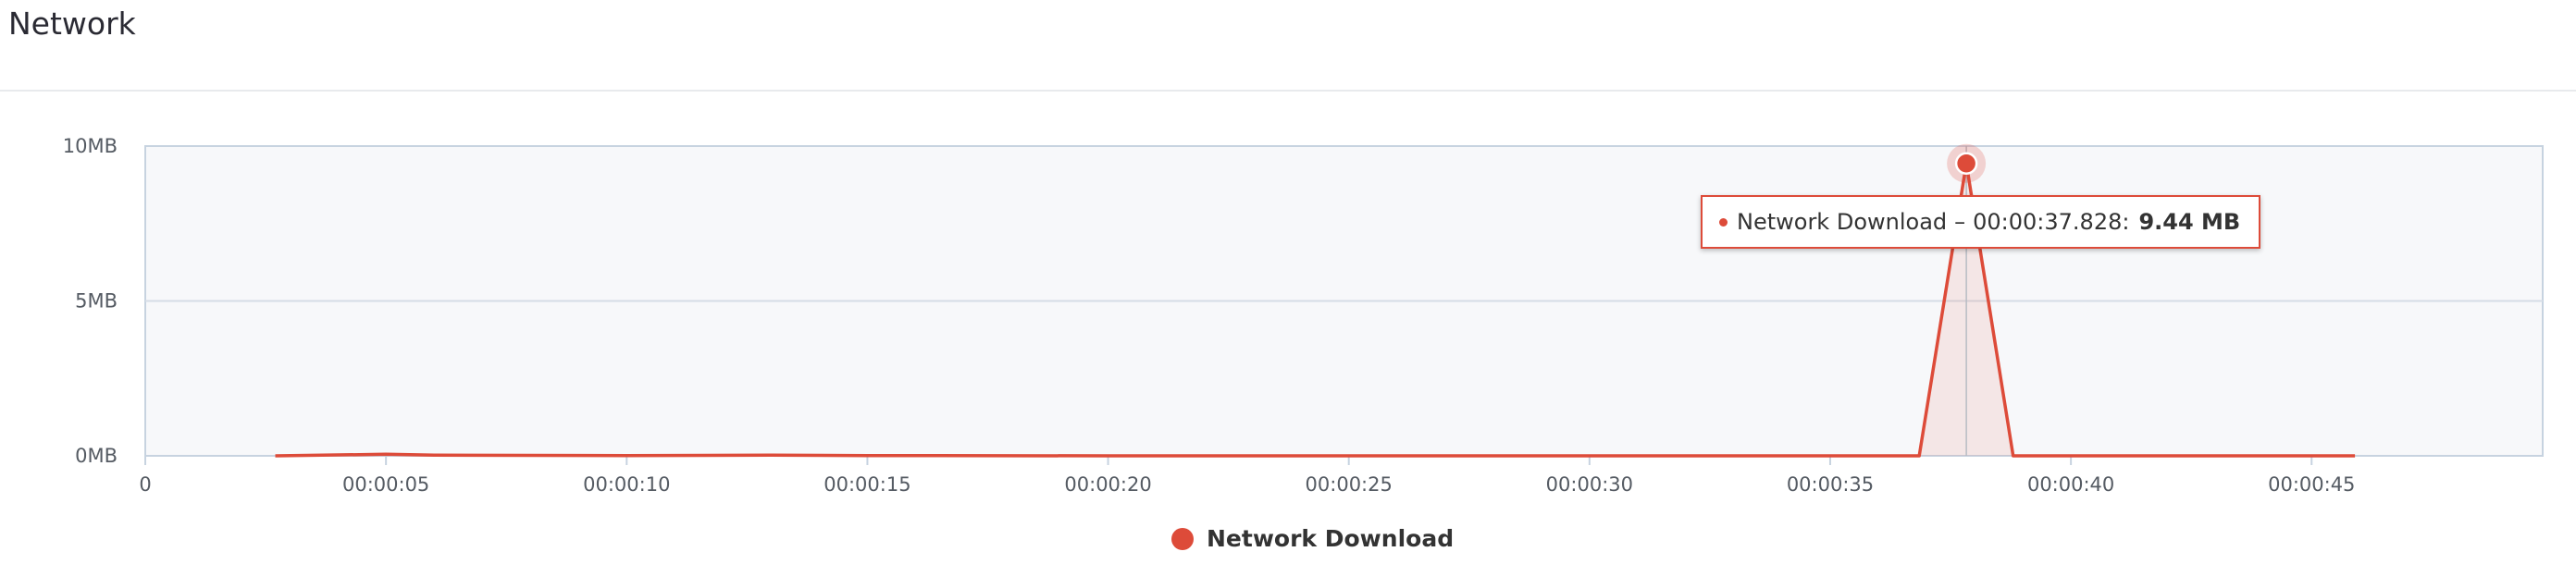 The width and height of the screenshot is (2576, 564). I want to click on x-tick-label: 00:00:05, so click(385, 484).